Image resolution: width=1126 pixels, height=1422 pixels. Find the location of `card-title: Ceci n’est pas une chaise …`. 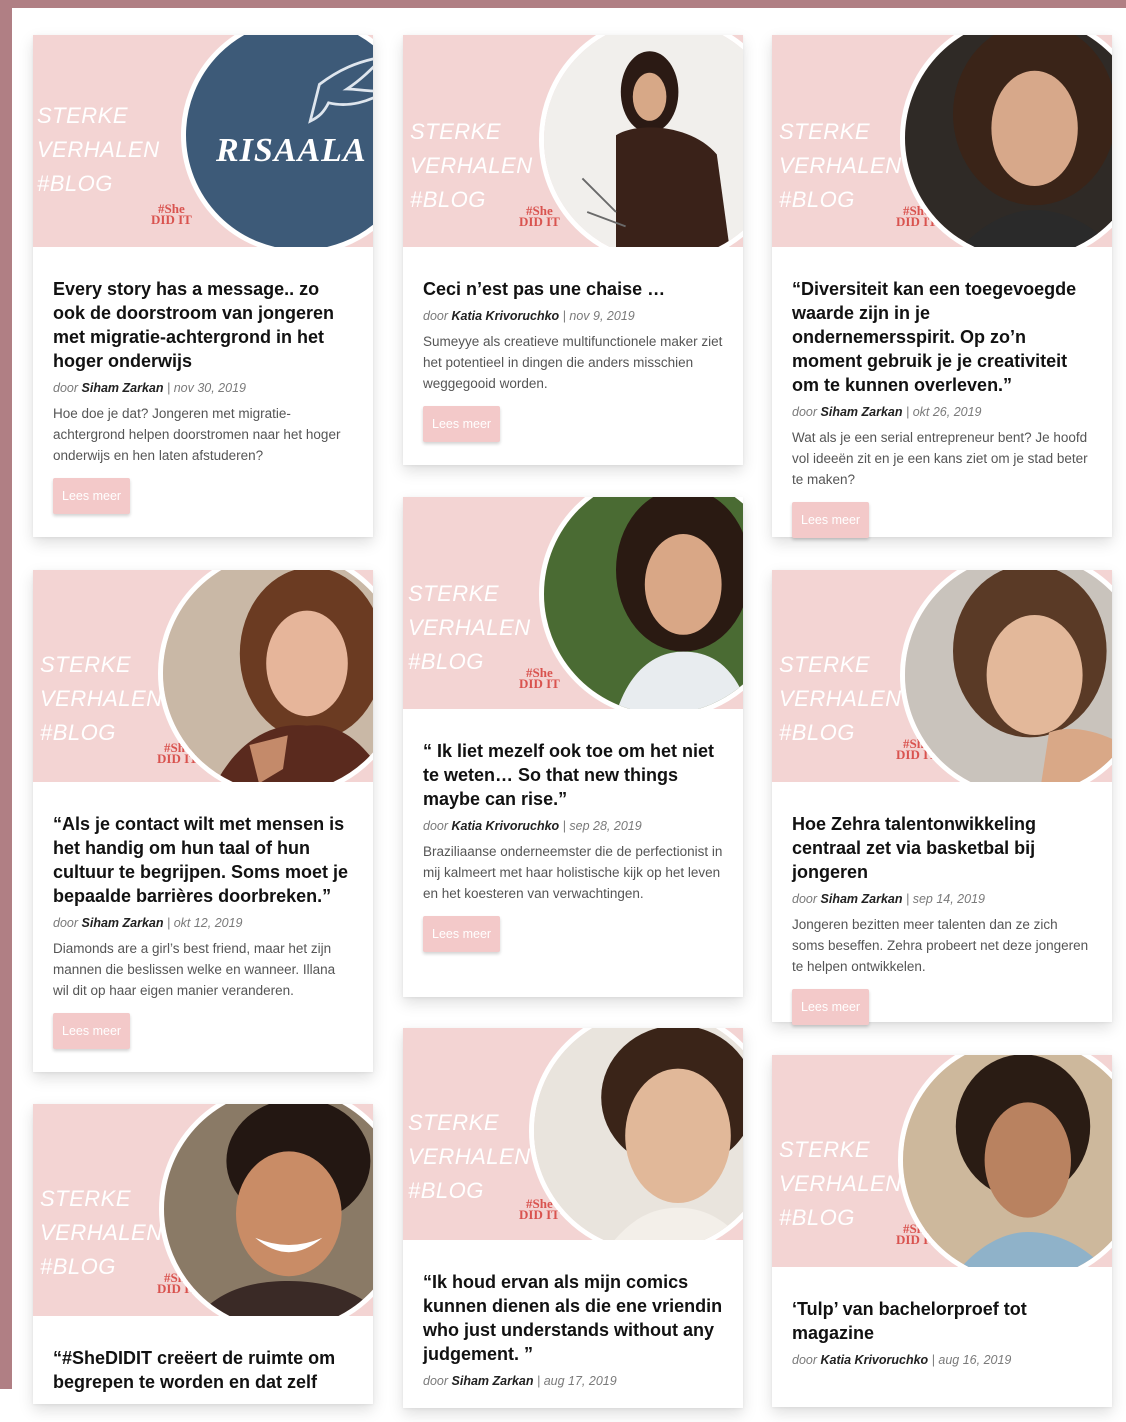

card-title: Ceci n’est pas une chaise … is located at coordinates (573, 289).